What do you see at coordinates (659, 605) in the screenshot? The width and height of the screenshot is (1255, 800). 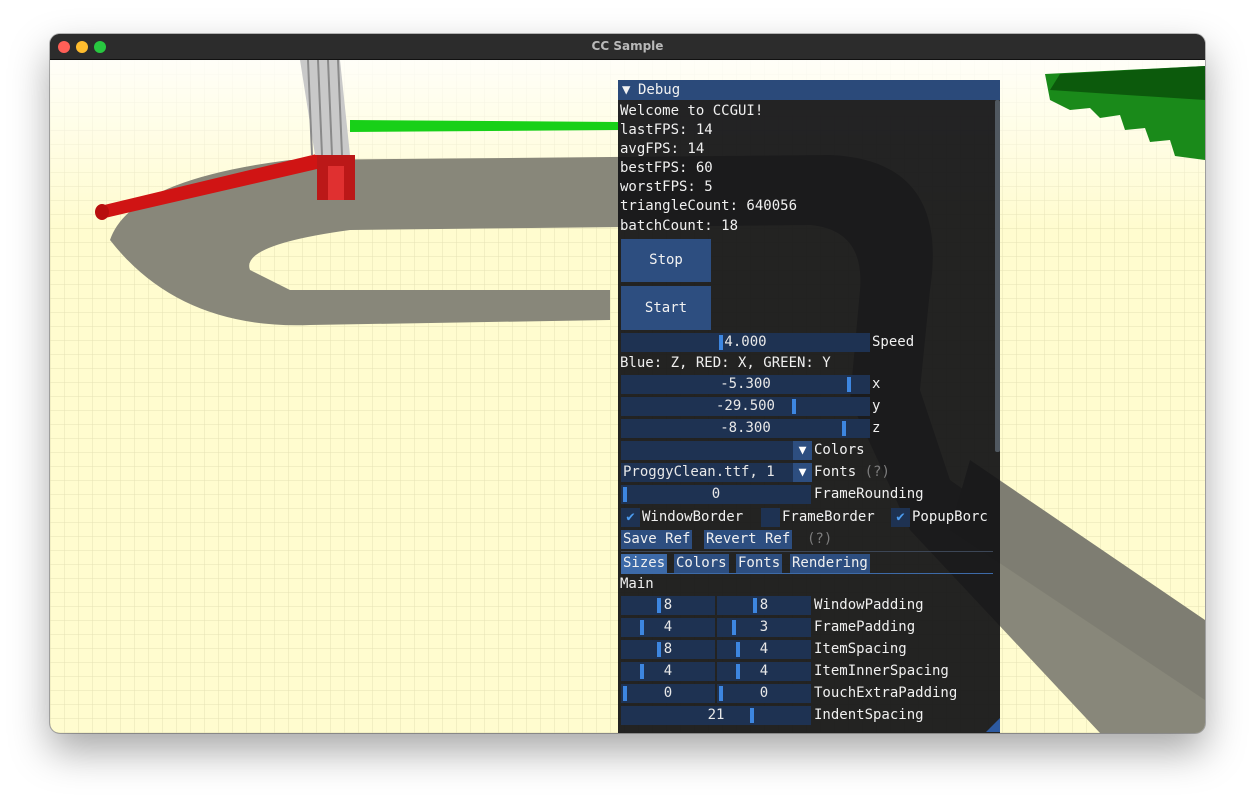 I see `size-row-0-a-slider-grab` at bounding box center [659, 605].